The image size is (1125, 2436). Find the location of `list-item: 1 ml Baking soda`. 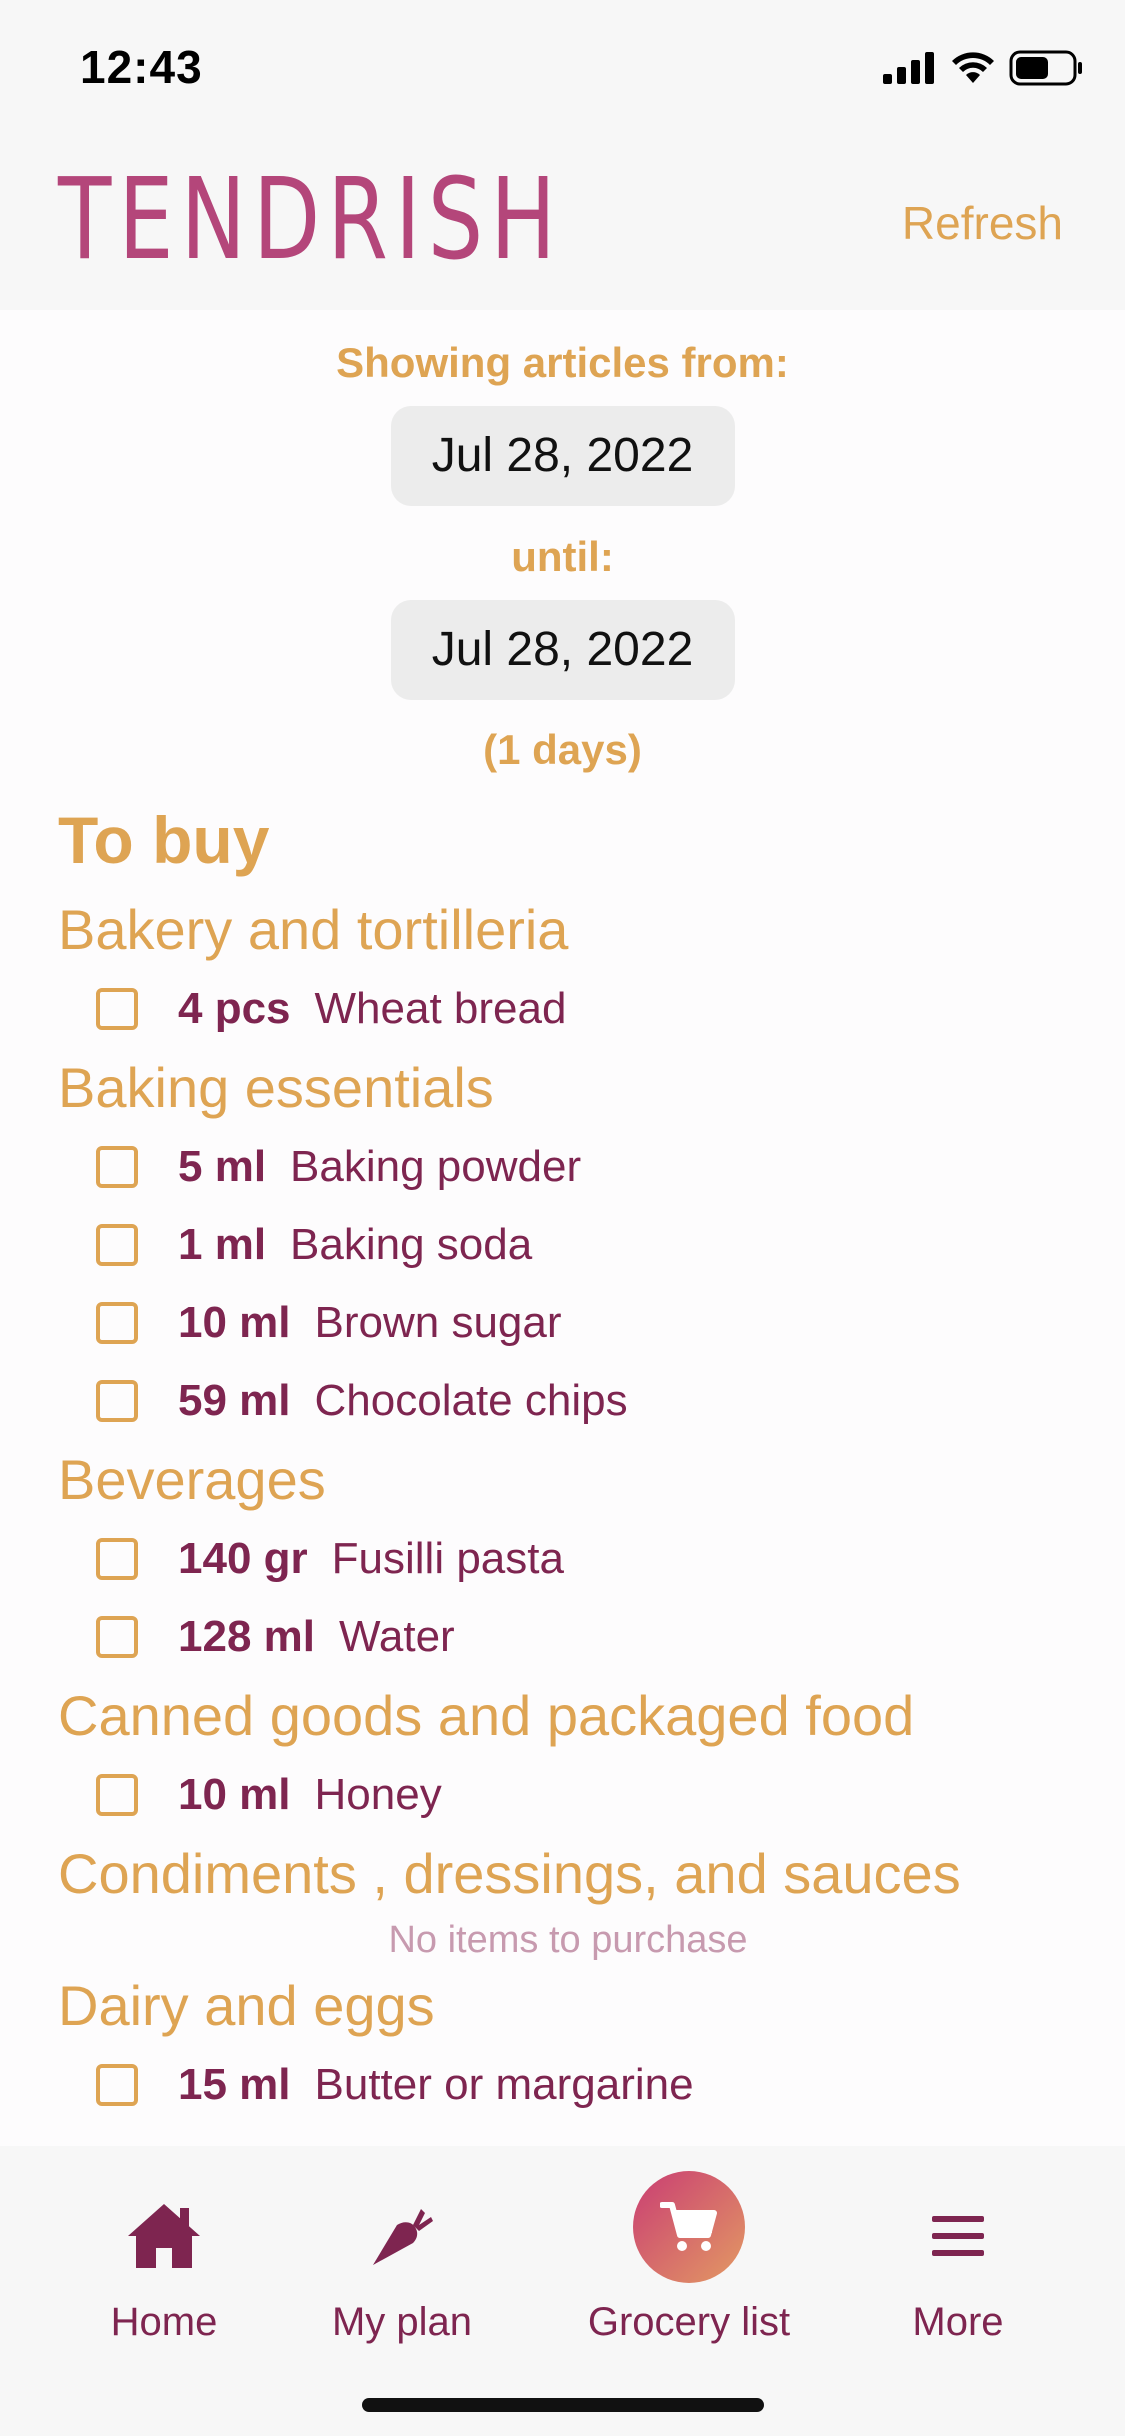

list-item: 1 ml Baking soda is located at coordinates (568, 1245).